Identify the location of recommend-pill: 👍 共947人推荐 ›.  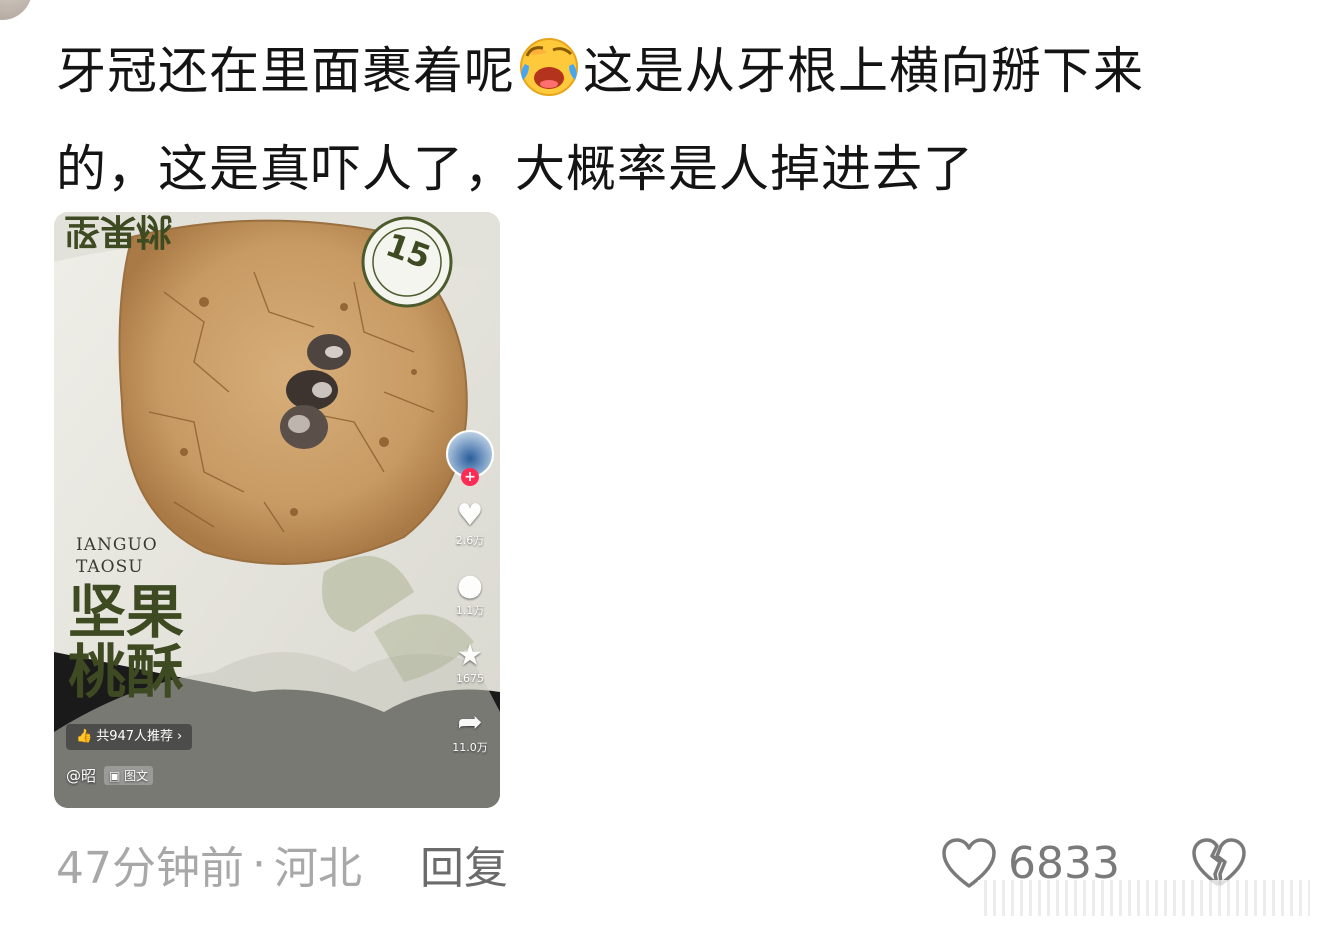
(129, 737).